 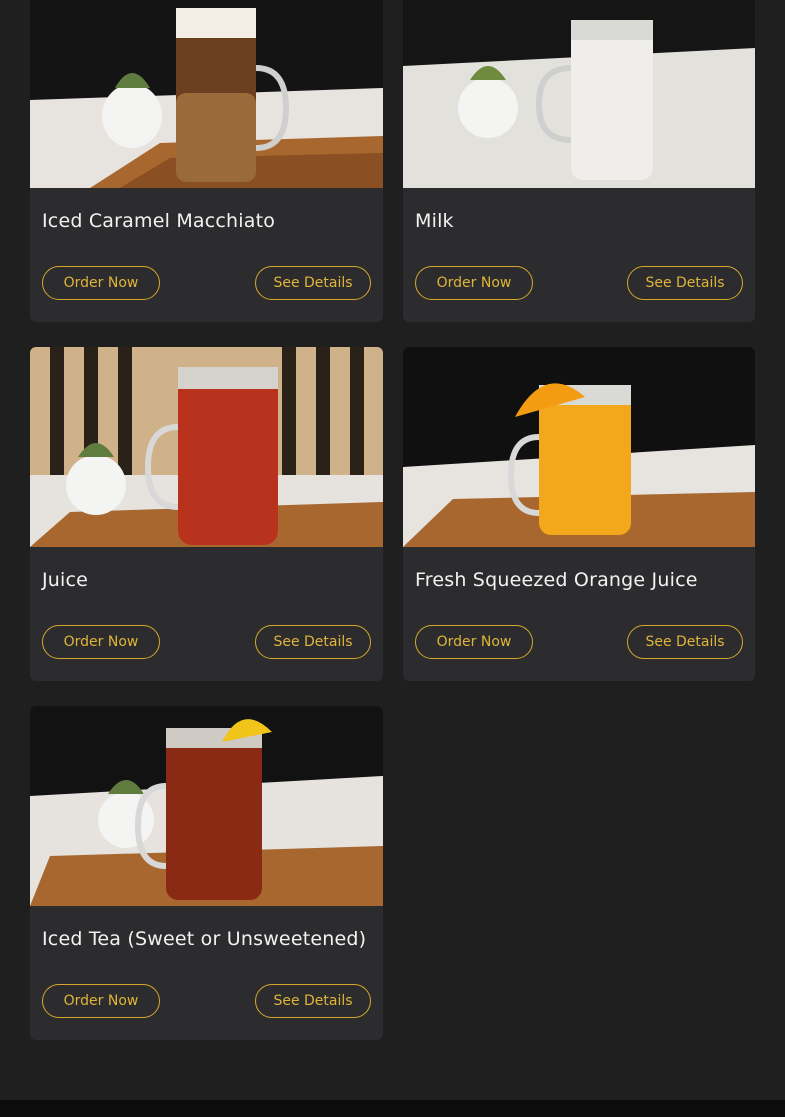 What do you see at coordinates (206, 447) in the screenshot?
I see `product-photo-juice` at bounding box center [206, 447].